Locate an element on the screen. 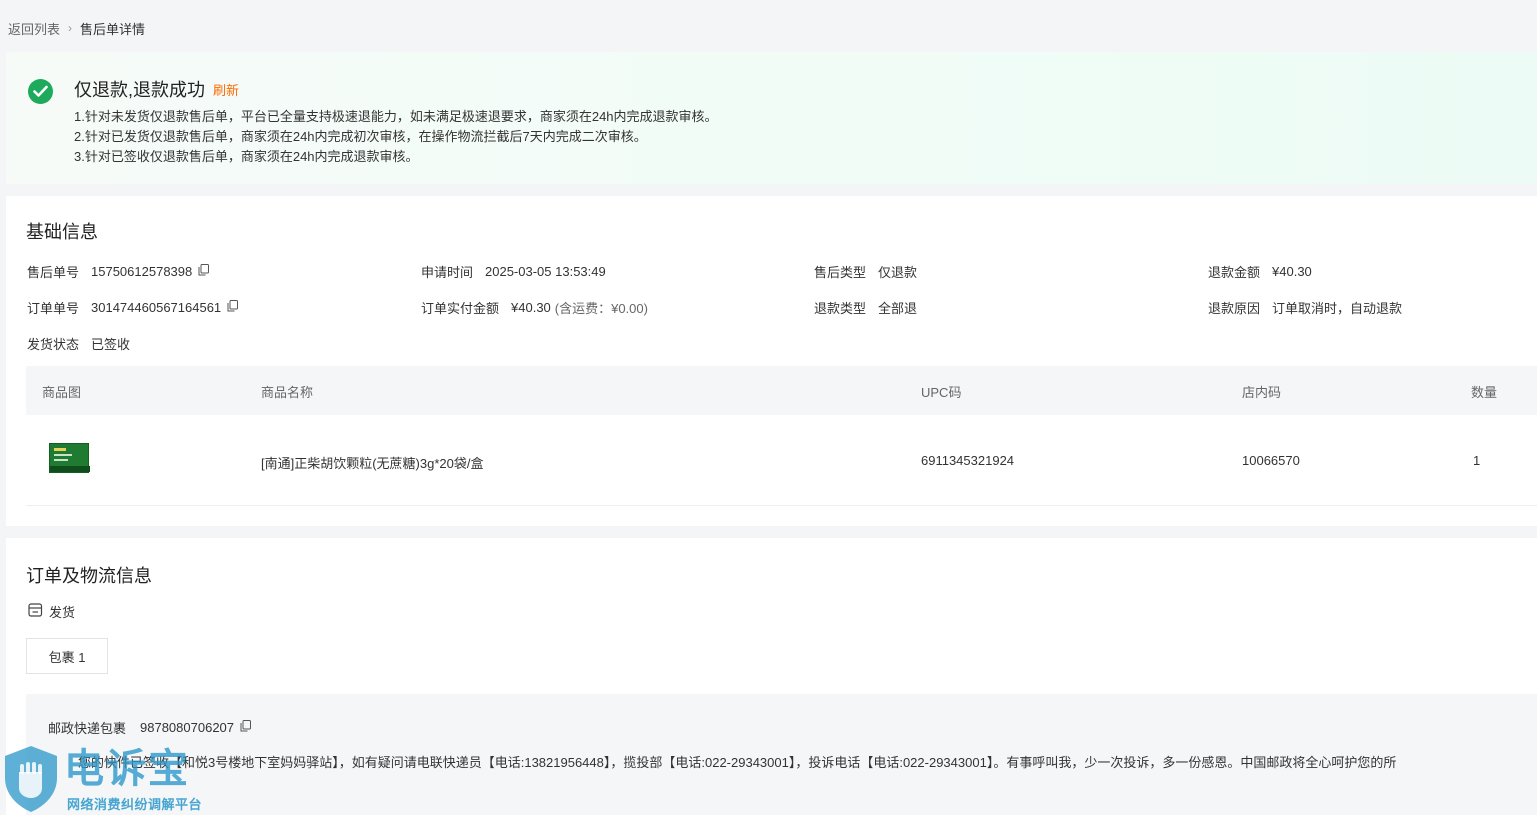 The height and width of the screenshot is (815, 1537). ship-section-header: 发货 is located at coordinates (51, 611).